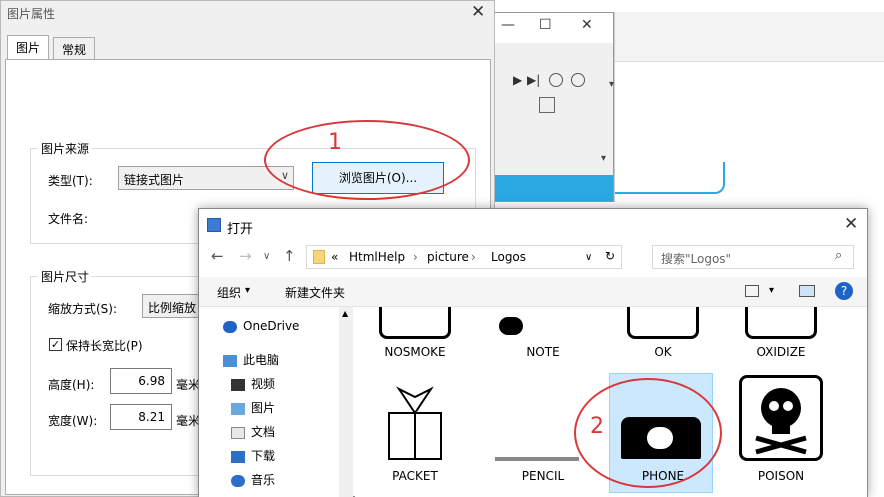  What do you see at coordinates (247, 290) in the screenshot?
I see `organize-dropdown-icon: ▾` at bounding box center [247, 290].